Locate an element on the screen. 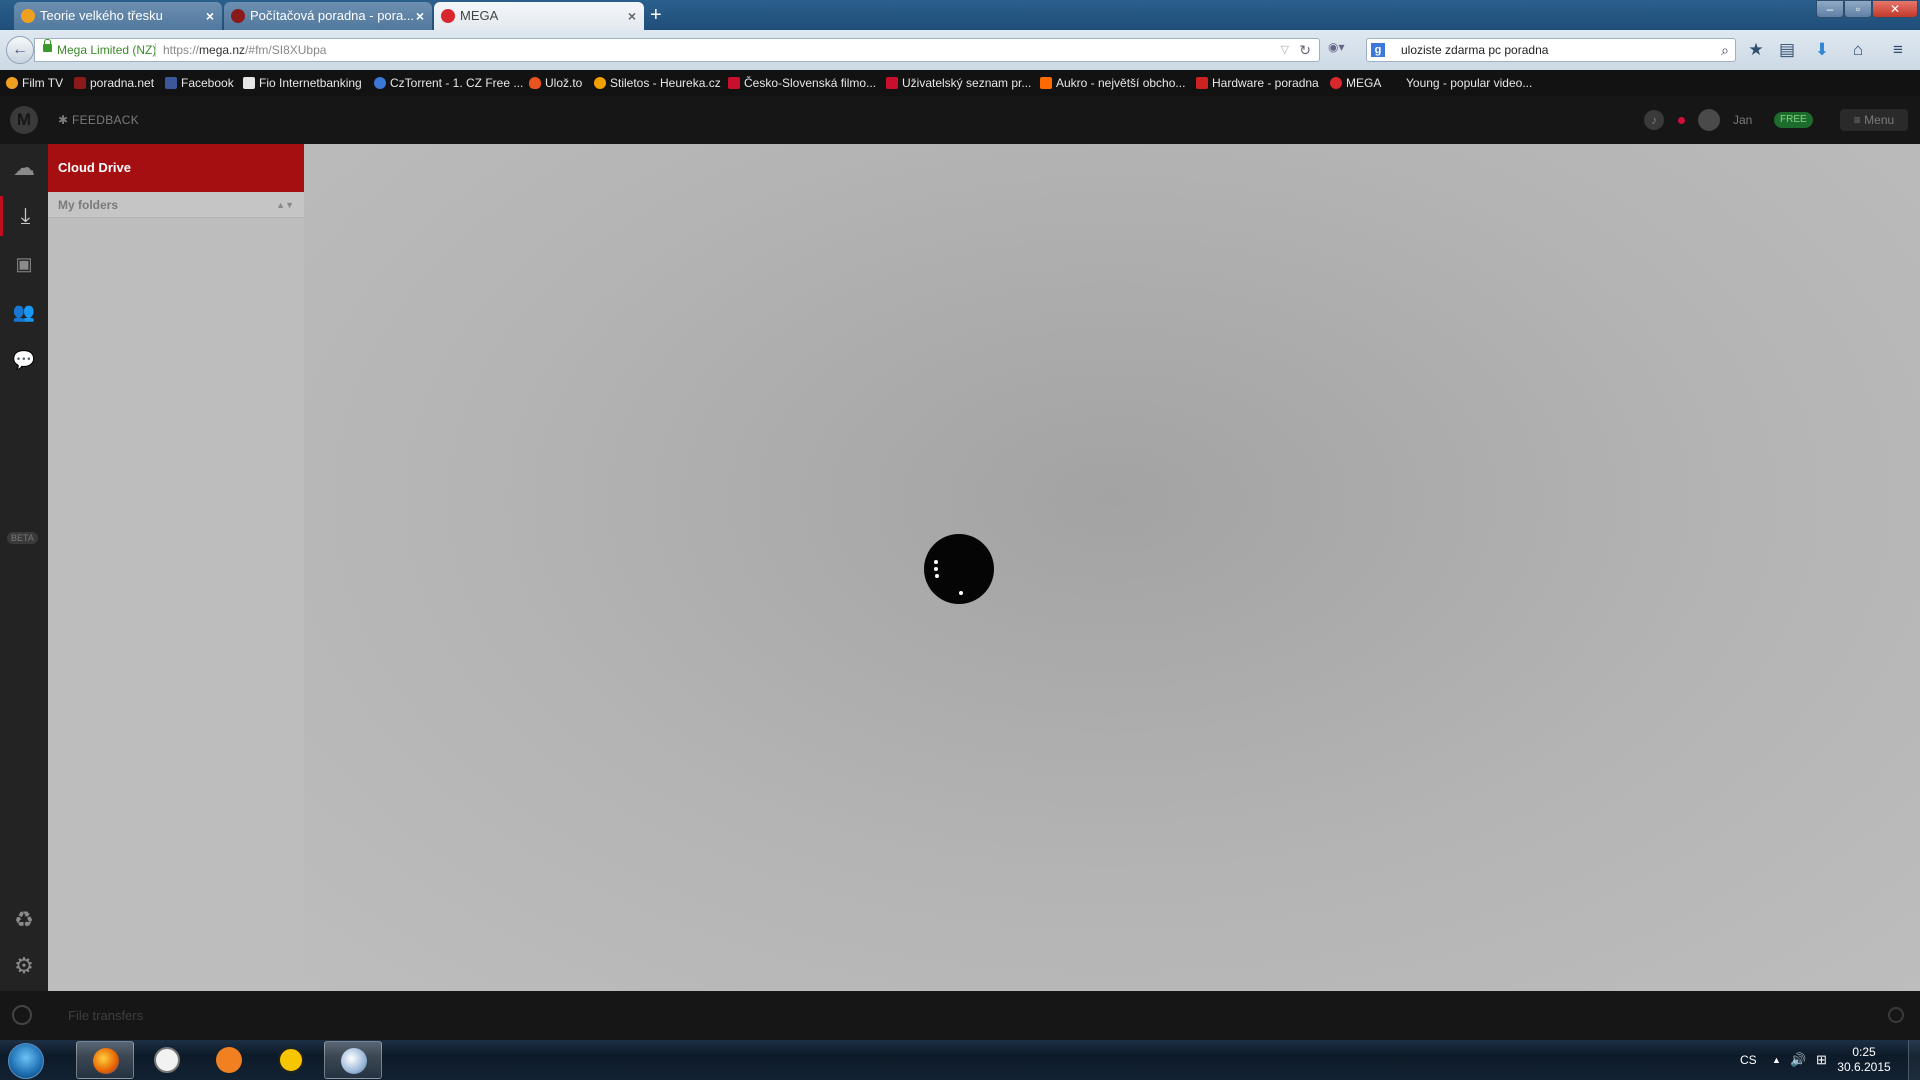  shared-folders-icon: ▣ is located at coordinates (24, 264).